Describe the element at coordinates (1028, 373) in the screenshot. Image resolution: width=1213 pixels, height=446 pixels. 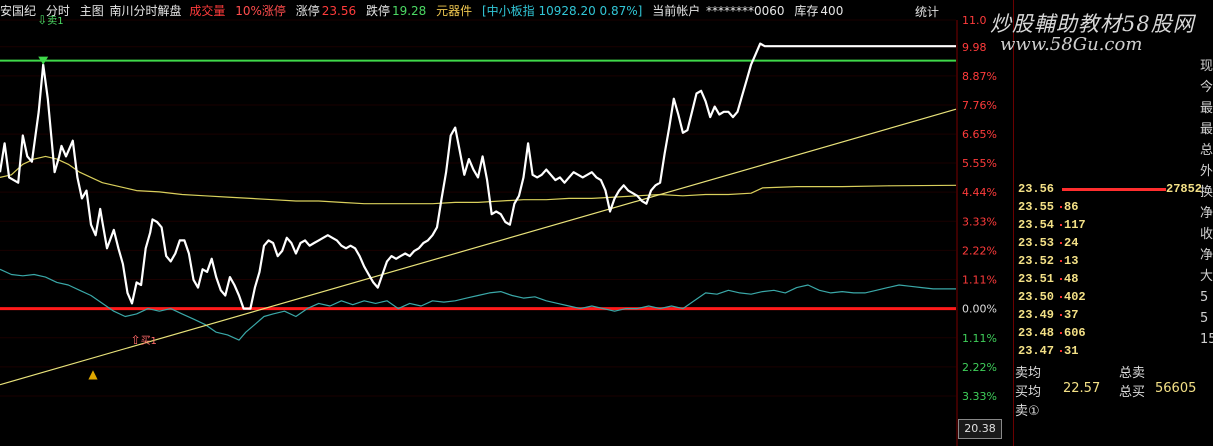
I see `sell-avg-label: 卖均` at that location.